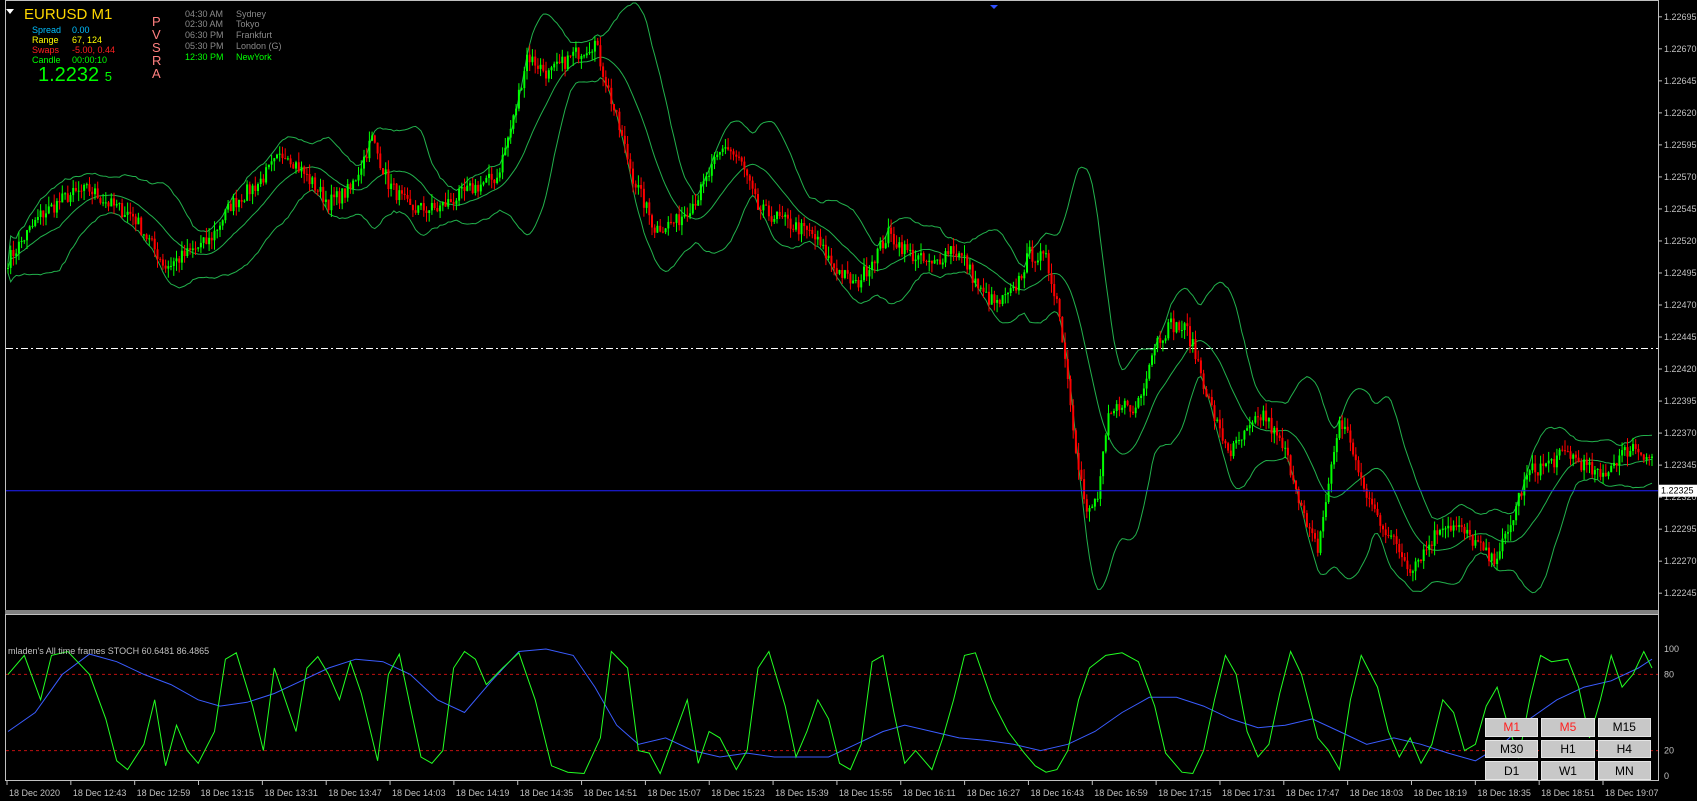 The width and height of the screenshot is (1697, 806). Describe the element at coordinates (1512, 727) in the screenshot. I see `tf-button-m1: M1` at that location.